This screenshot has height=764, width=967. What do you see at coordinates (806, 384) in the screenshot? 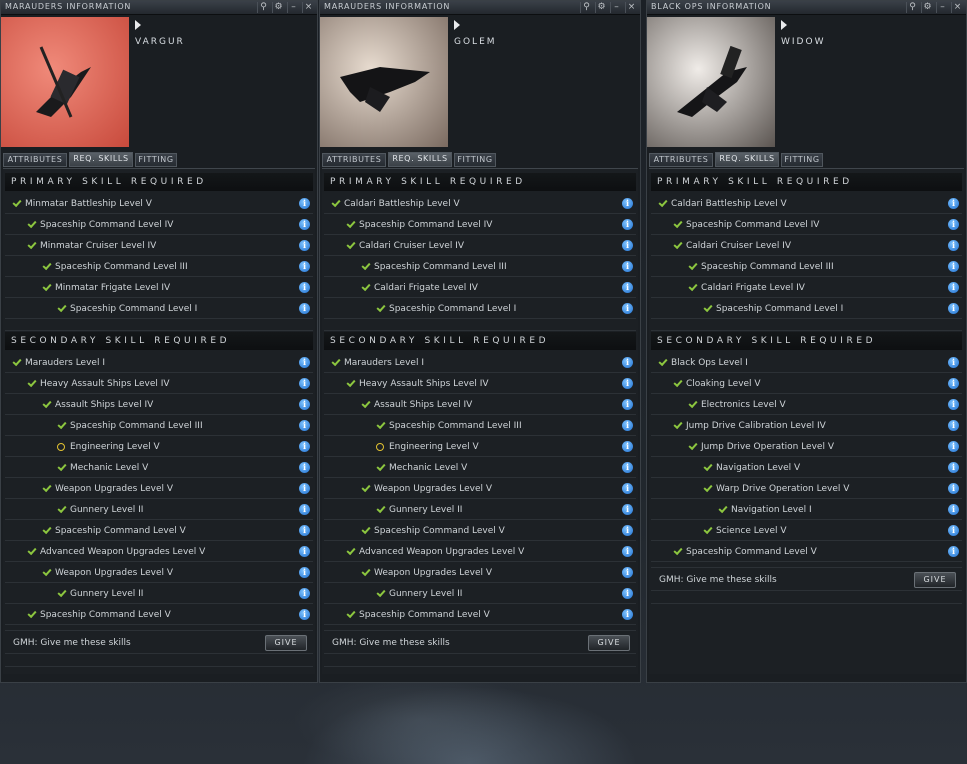
I see `skill-row: Cloaking Level V i` at bounding box center [806, 384].